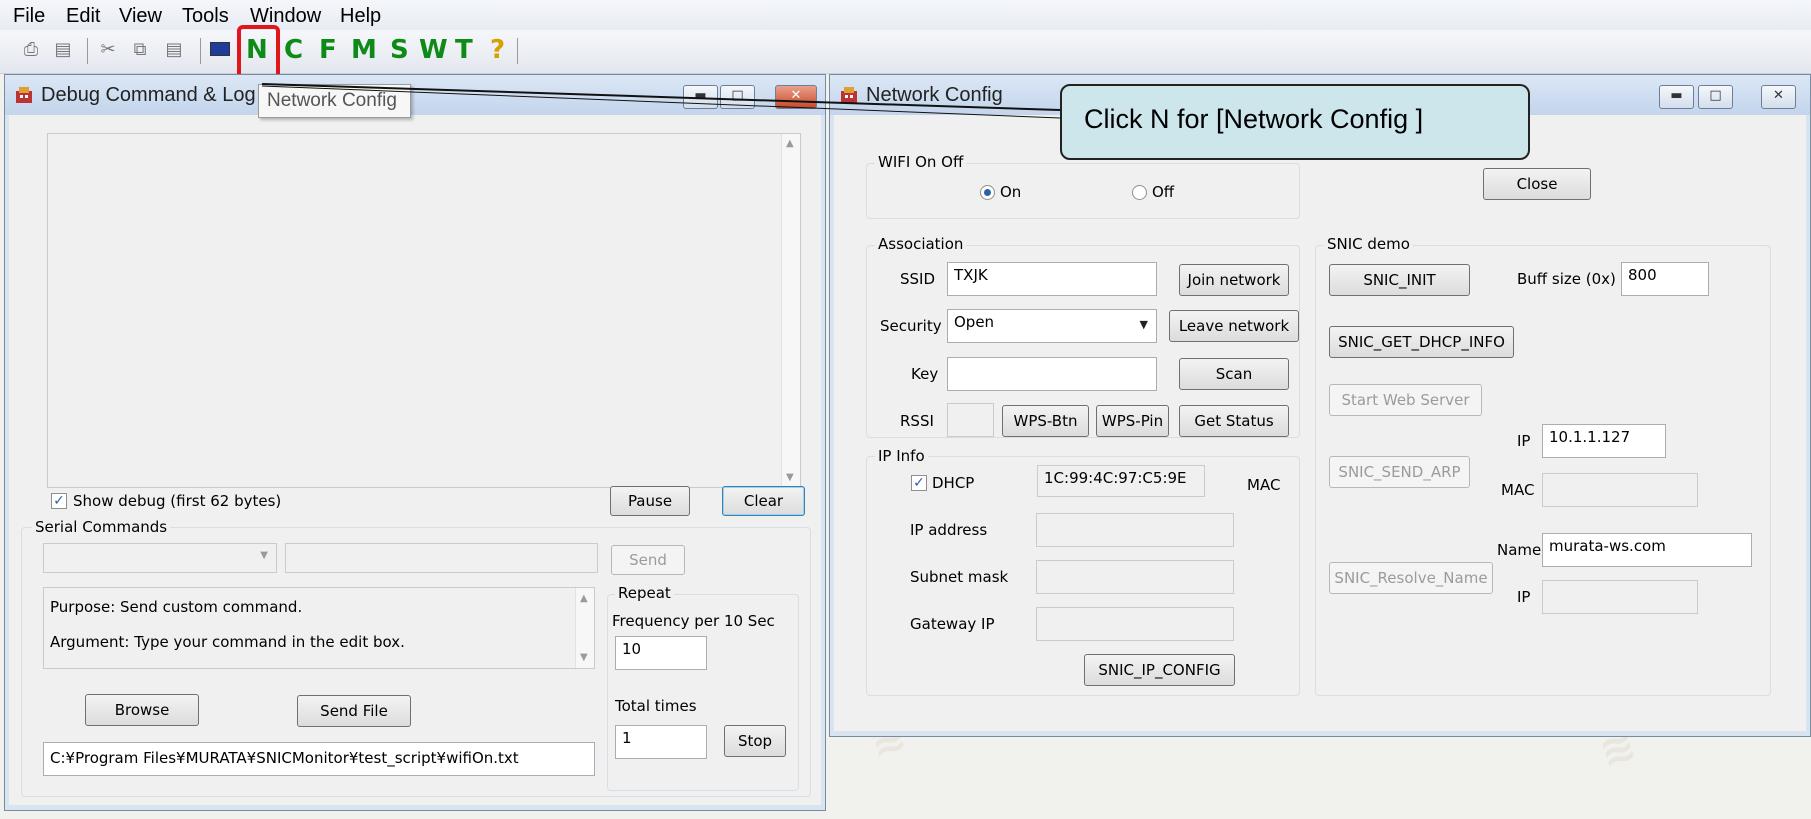 The height and width of the screenshot is (819, 1811). Describe the element at coordinates (1620, 597) in the screenshot. I see `resolve-ip-field` at that location.